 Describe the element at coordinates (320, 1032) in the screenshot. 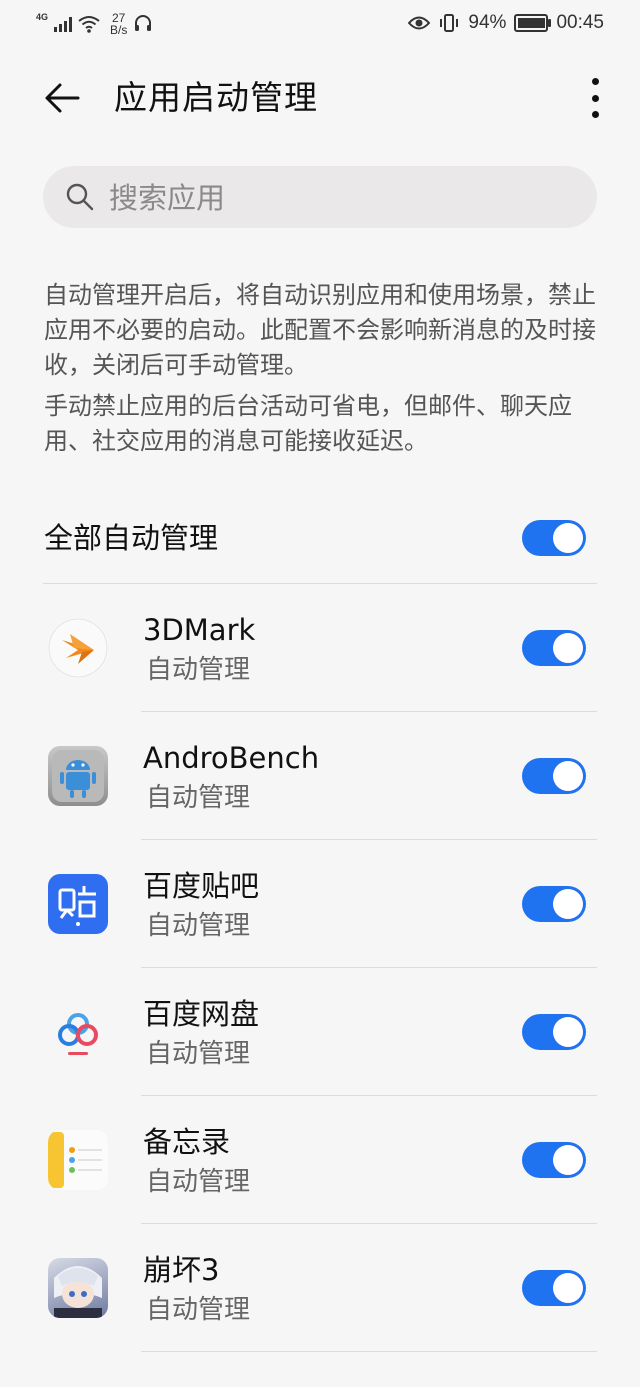

I see `app-row-baidu-netdisk: 百度网盘 自动管理` at that location.